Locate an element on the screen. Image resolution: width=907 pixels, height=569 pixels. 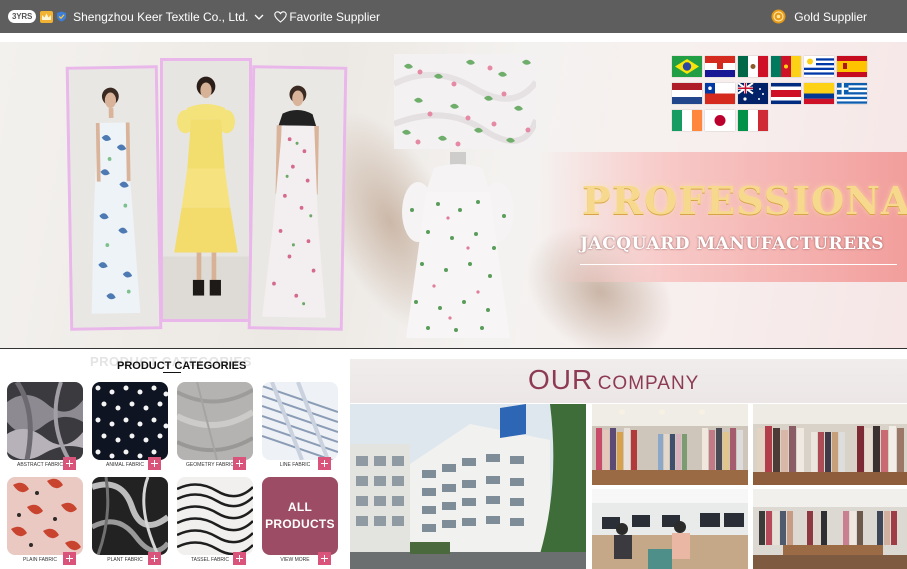
flag-ireland-icon is located at coordinates (687, 120).